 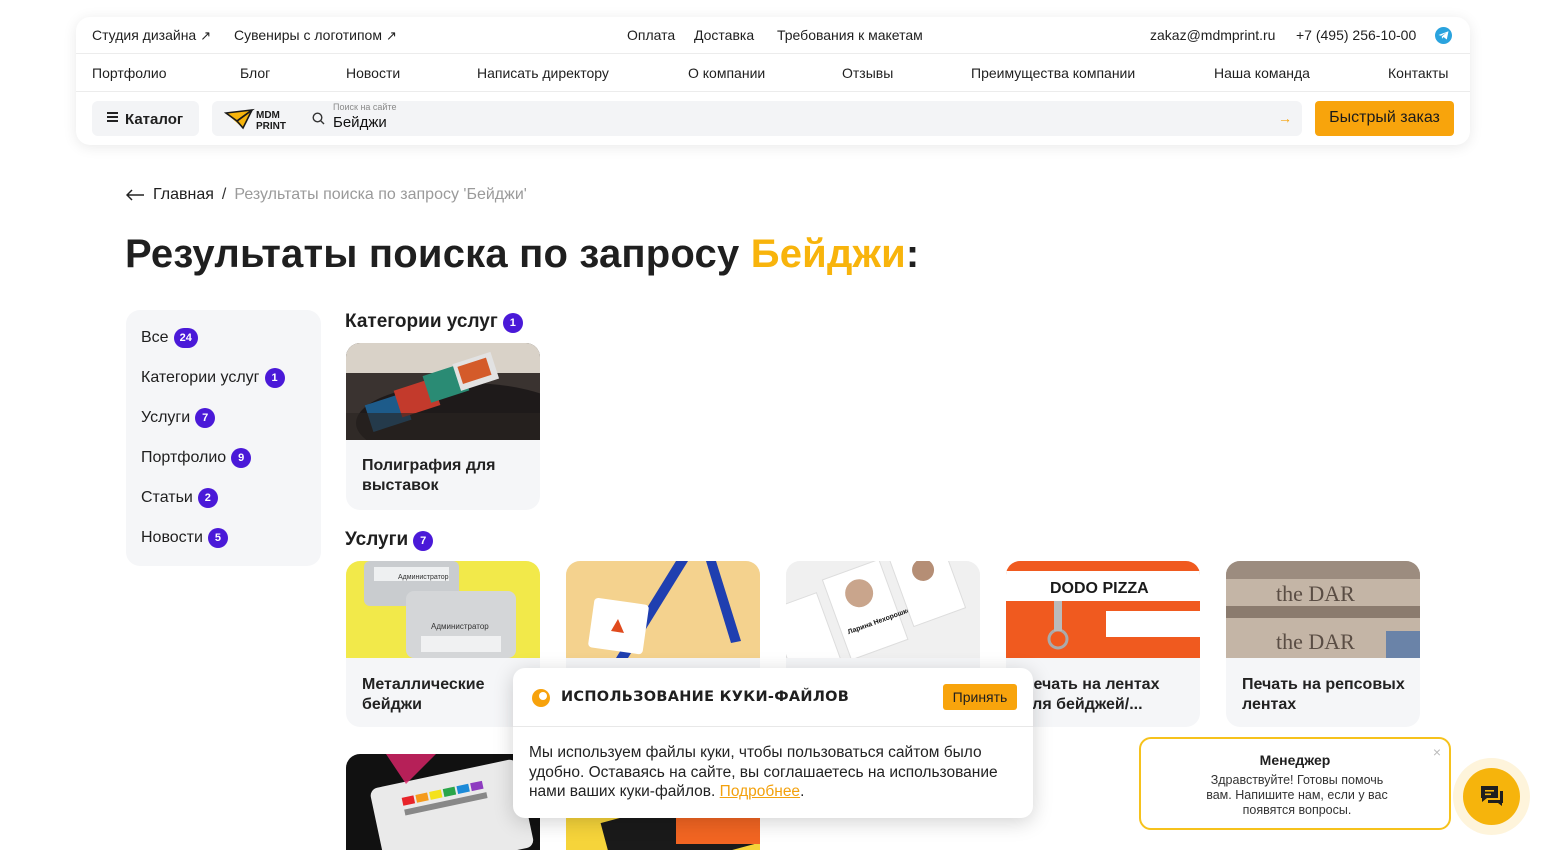 What do you see at coordinates (155, 337) in the screenshot?
I see `filter-label: Все` at bounding box center [155, 337].